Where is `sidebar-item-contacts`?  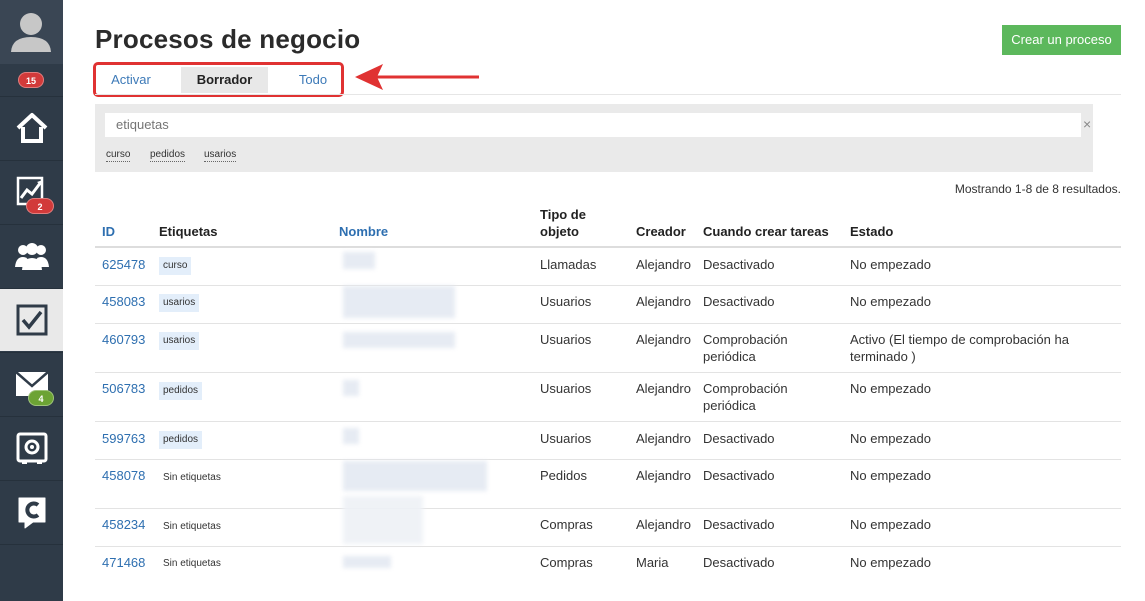 sidebar-item-contacts is located at coordinates (31, 255).